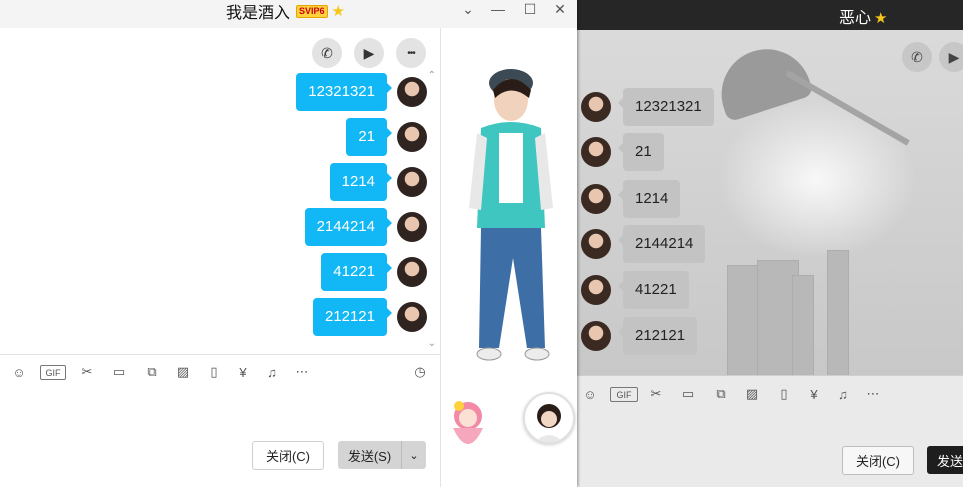 The height and width of the screenshot is (487, 963). What do you see at coordinates (468, 9) in the screenshot?
I see `dropdown-button: ⌄` at bounding box center [468, 9].